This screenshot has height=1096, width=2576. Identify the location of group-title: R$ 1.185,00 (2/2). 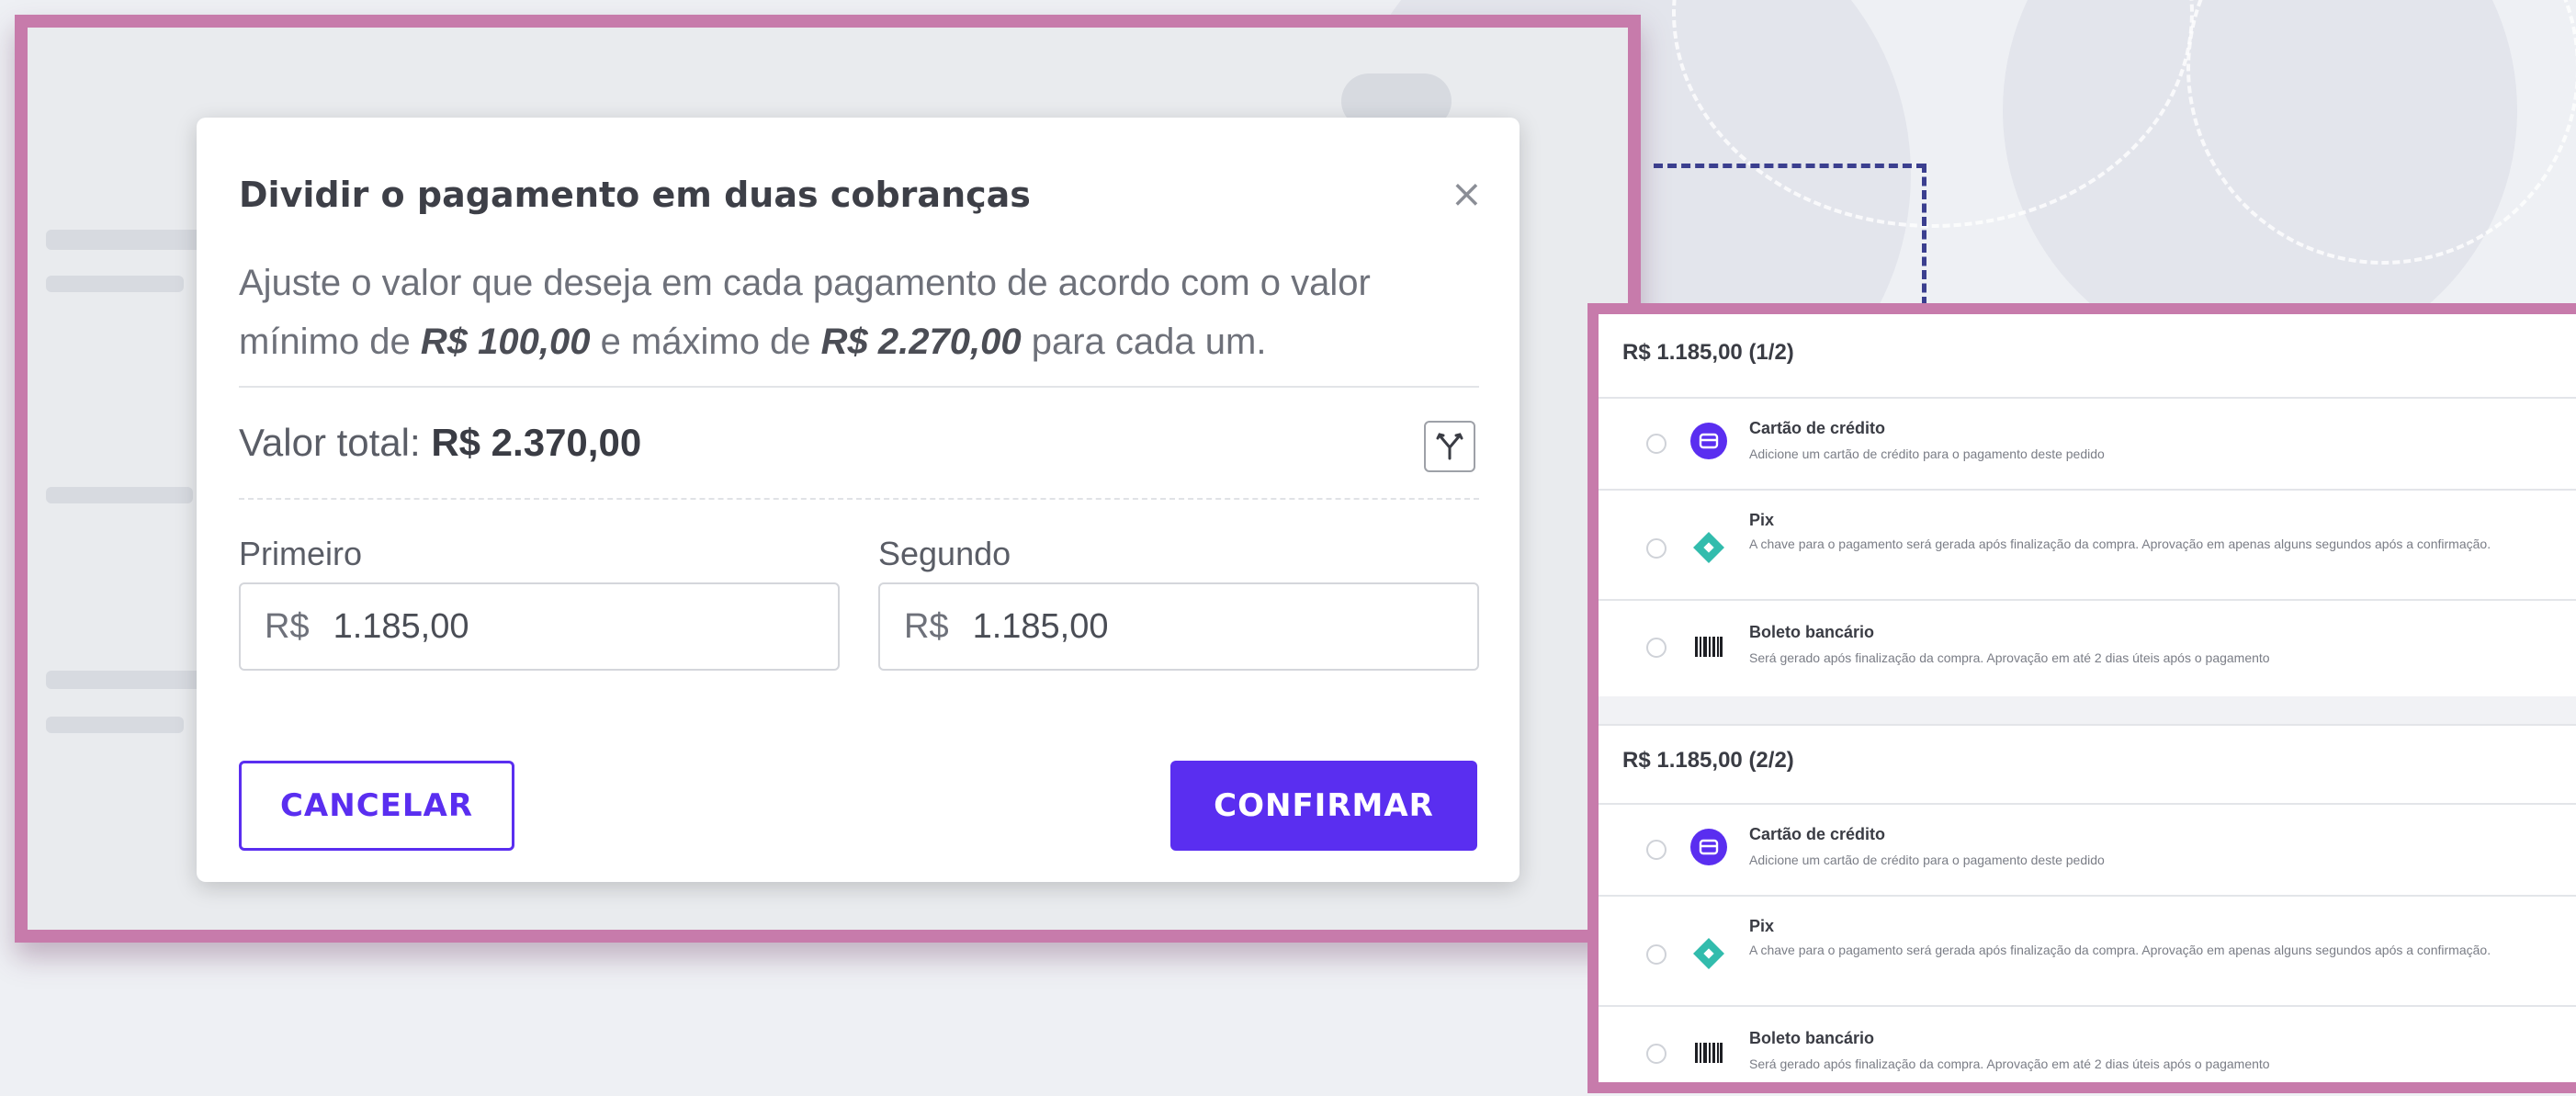
(1708, 760).